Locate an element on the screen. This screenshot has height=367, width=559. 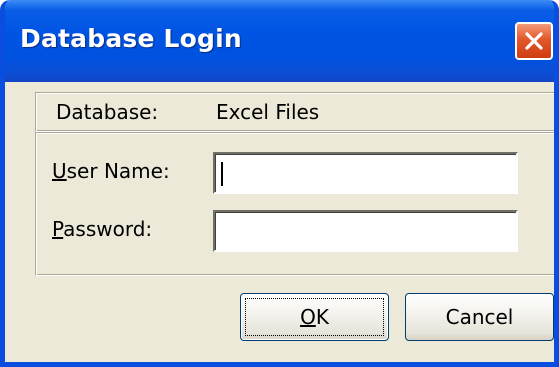
password-label: Password: is located at coordinates (102, 229).